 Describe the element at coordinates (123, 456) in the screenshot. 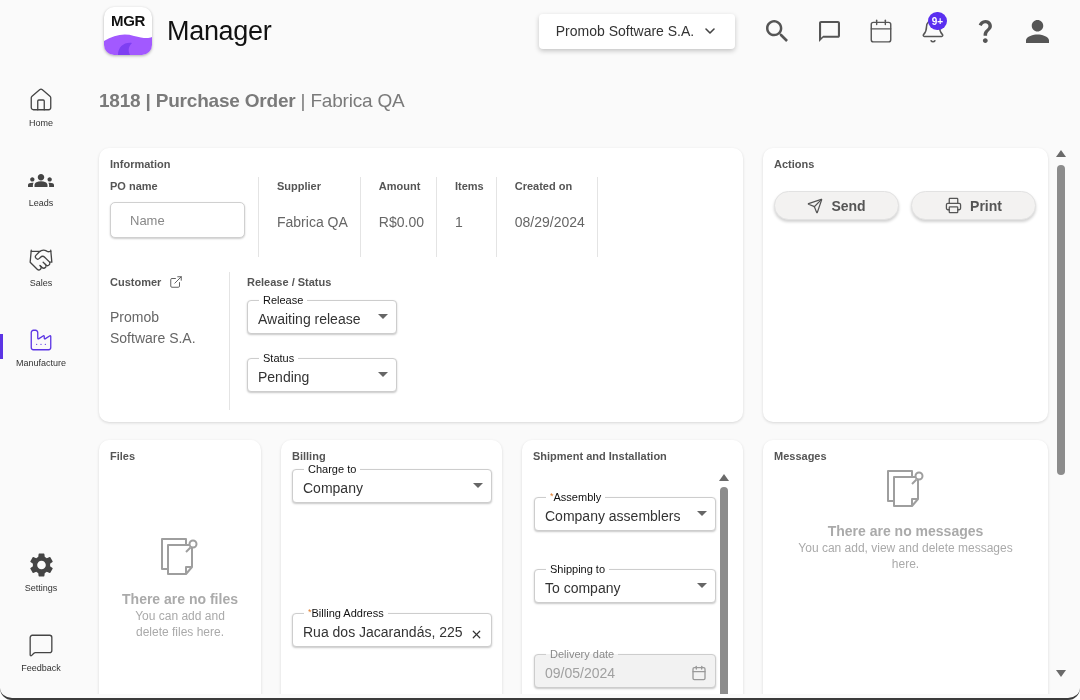

I see `section-title: Files` at that location.